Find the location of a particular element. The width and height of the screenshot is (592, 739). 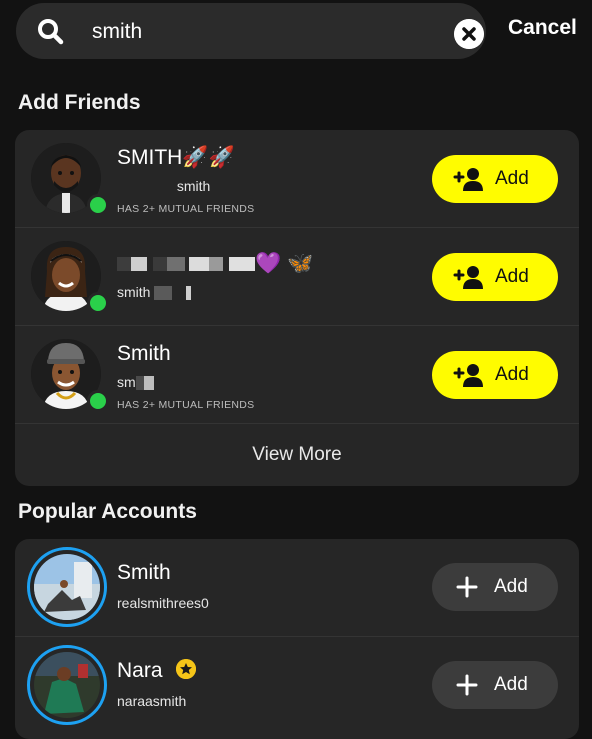

friend-row: Smith sm HAS 2+ MUTUAL FRIENDS Add is located at coordinates (297, 375).